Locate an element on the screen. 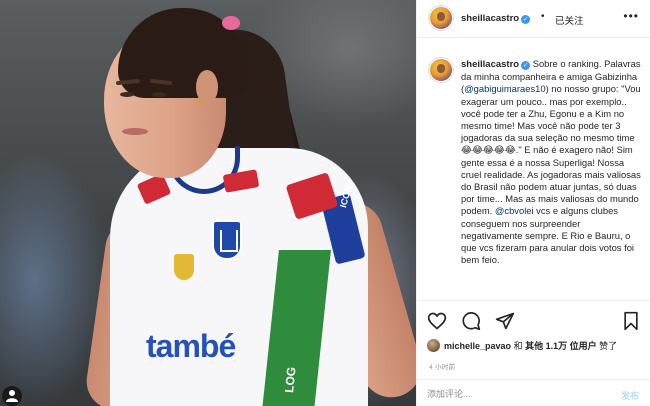 The width and height of the screenshot is (650, 406). likes-count-link: 其他 1.1万 位用户 is located at coordinates (561, 346).